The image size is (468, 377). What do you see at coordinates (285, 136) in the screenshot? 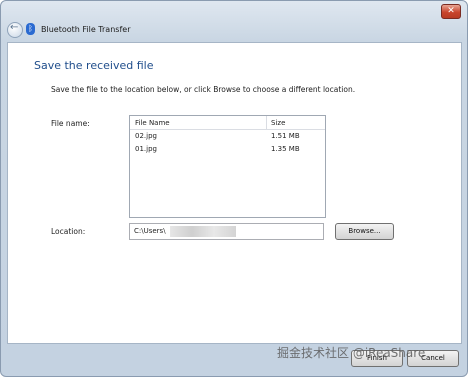
I see `file-size-cell: 1.51 MB` at bounding box center [285, 136].